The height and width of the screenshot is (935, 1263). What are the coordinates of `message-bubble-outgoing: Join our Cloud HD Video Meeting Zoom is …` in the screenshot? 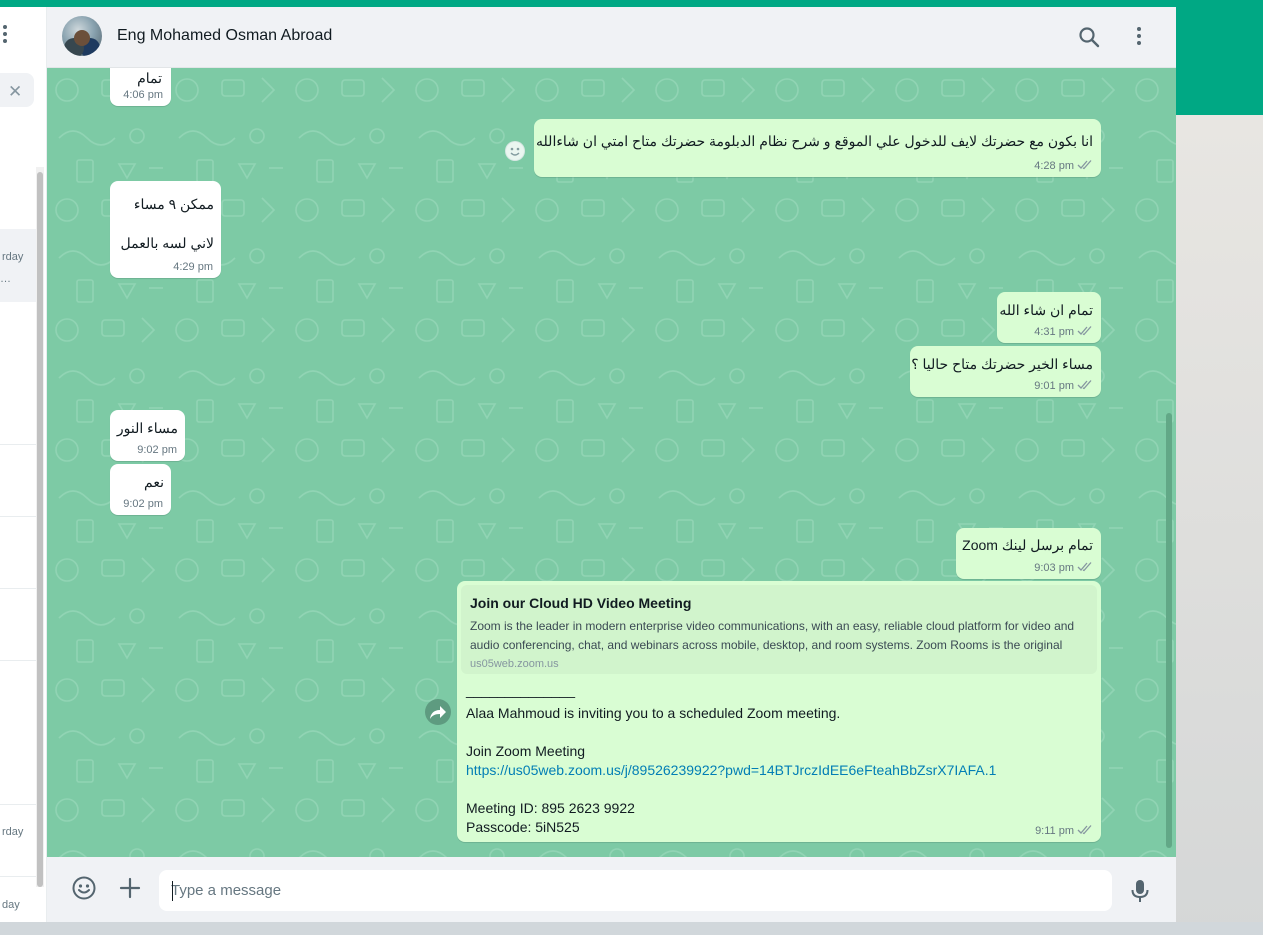 It's located at (779, 711).